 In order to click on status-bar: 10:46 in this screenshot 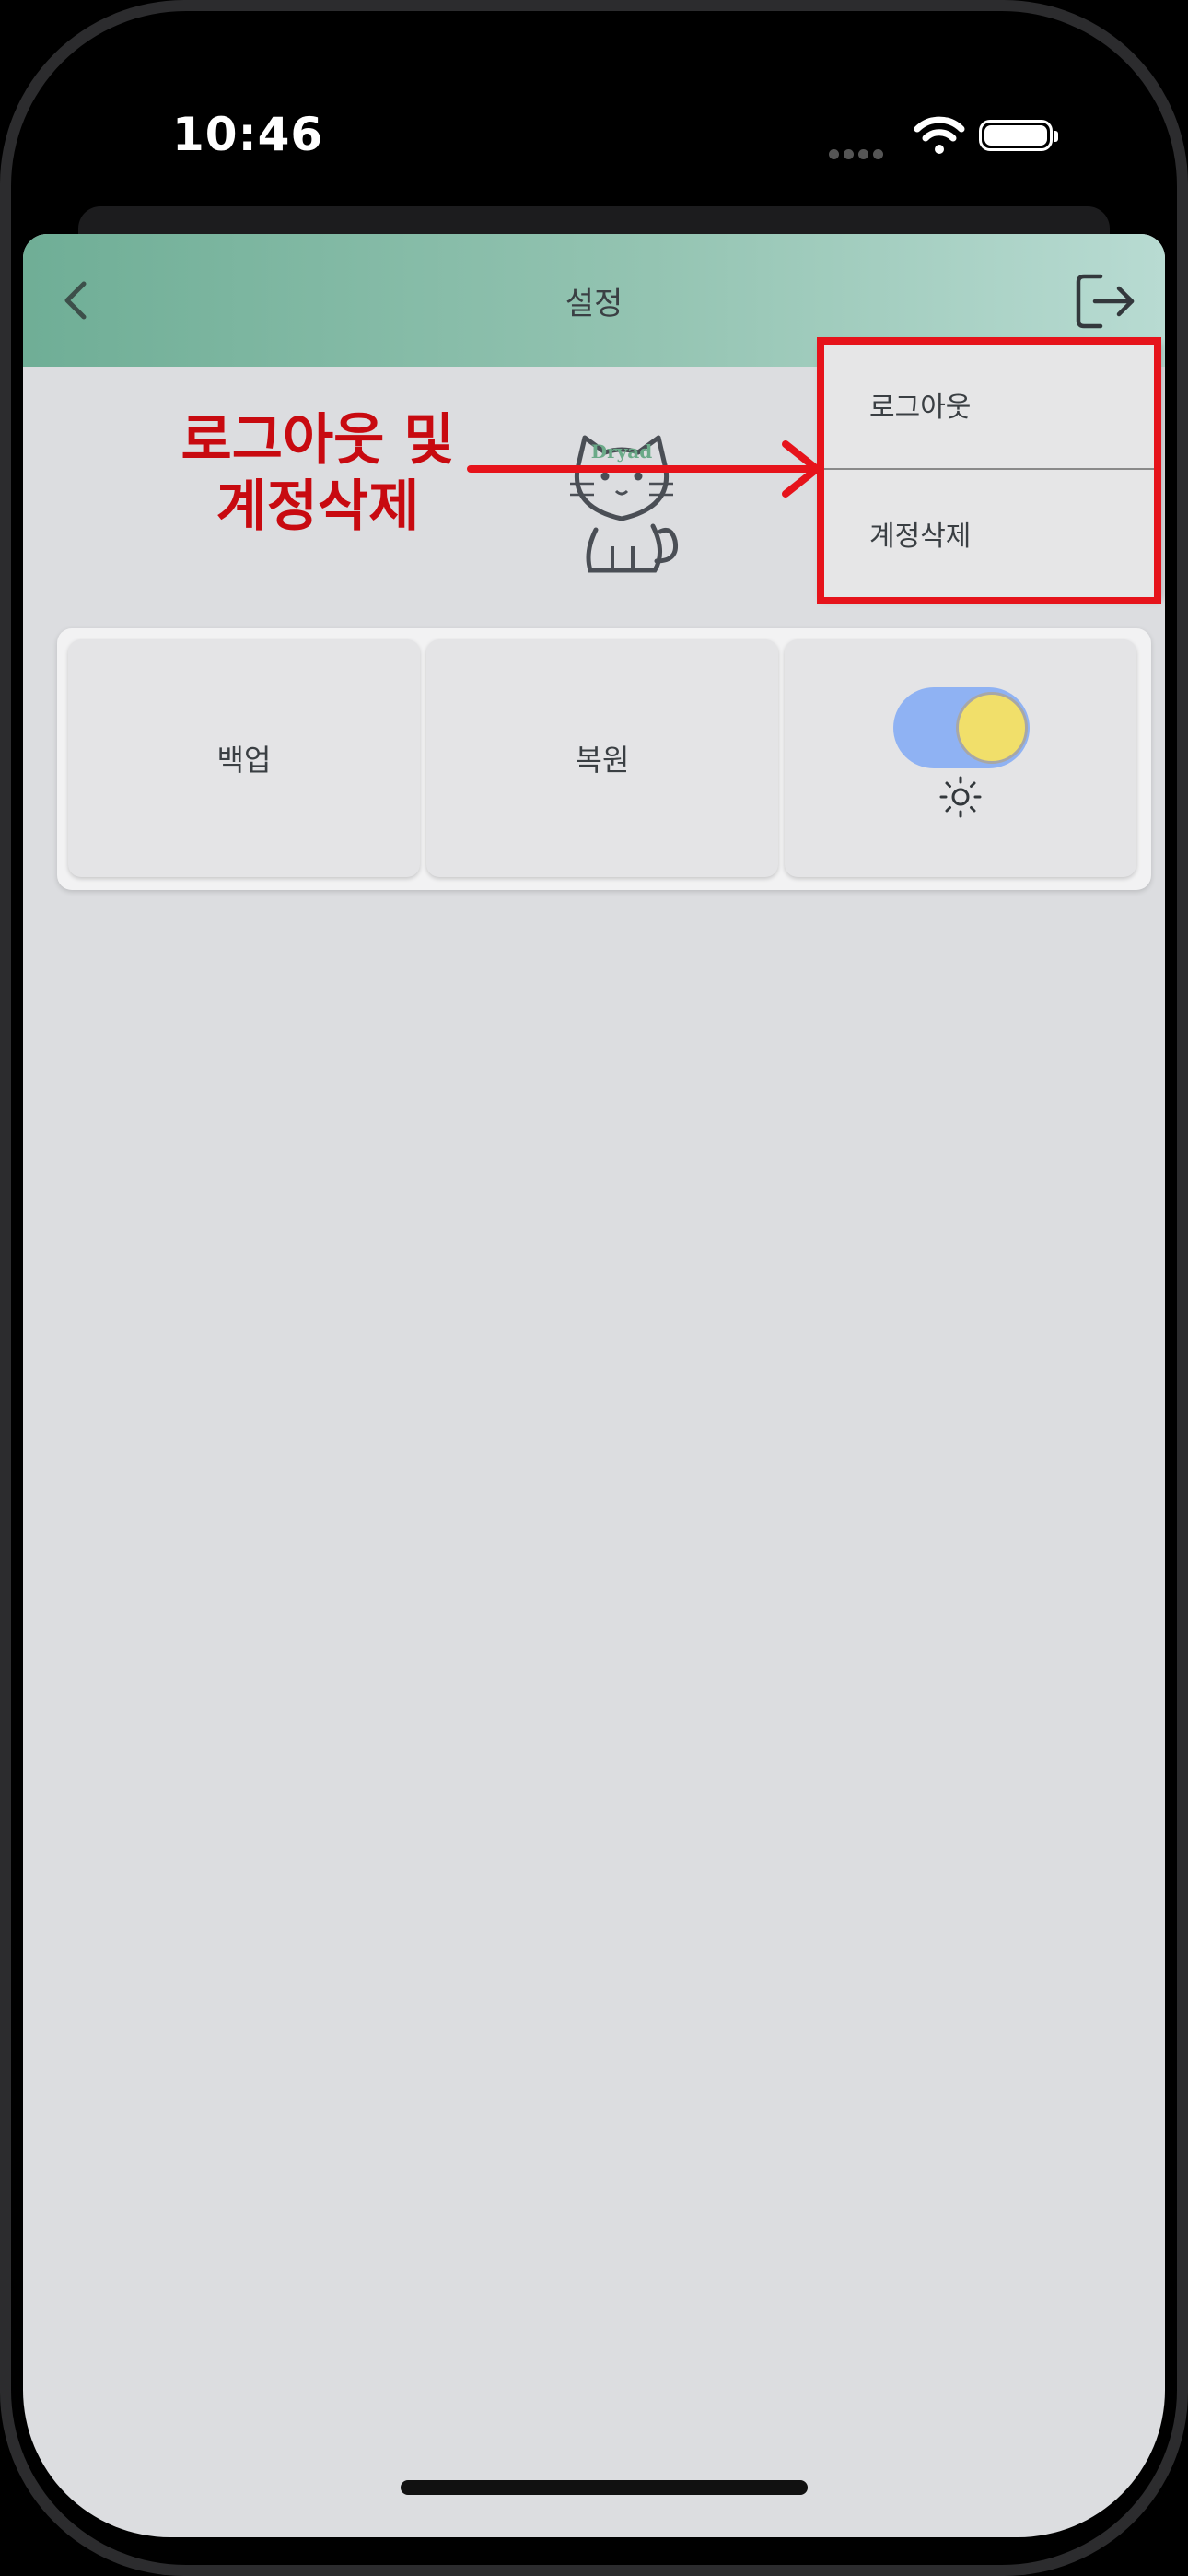, I will do `click(594, 112)`.